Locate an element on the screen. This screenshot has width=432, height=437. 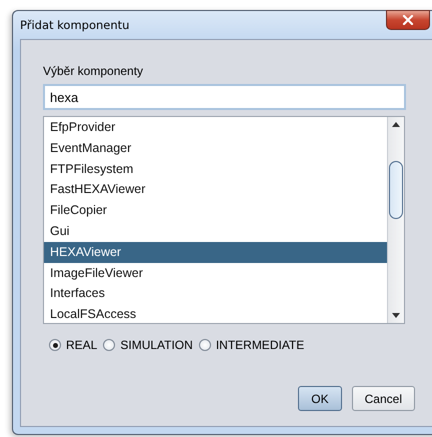
search-field: hexa is located at coordinates (224, 97).